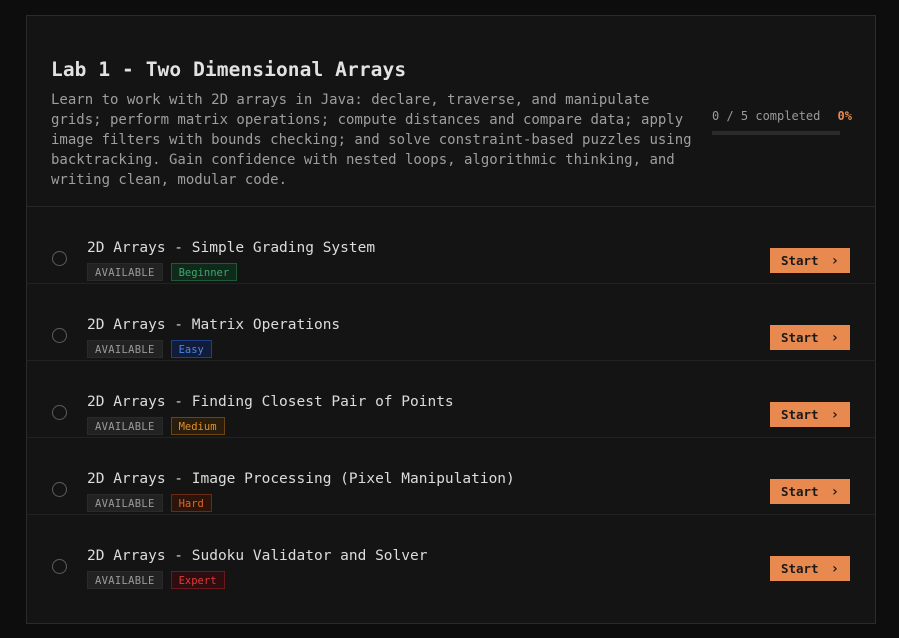  Describe the element at coordinates (197, 580) in the screenshot. I see `difficulty-badge: Expert` at that location.